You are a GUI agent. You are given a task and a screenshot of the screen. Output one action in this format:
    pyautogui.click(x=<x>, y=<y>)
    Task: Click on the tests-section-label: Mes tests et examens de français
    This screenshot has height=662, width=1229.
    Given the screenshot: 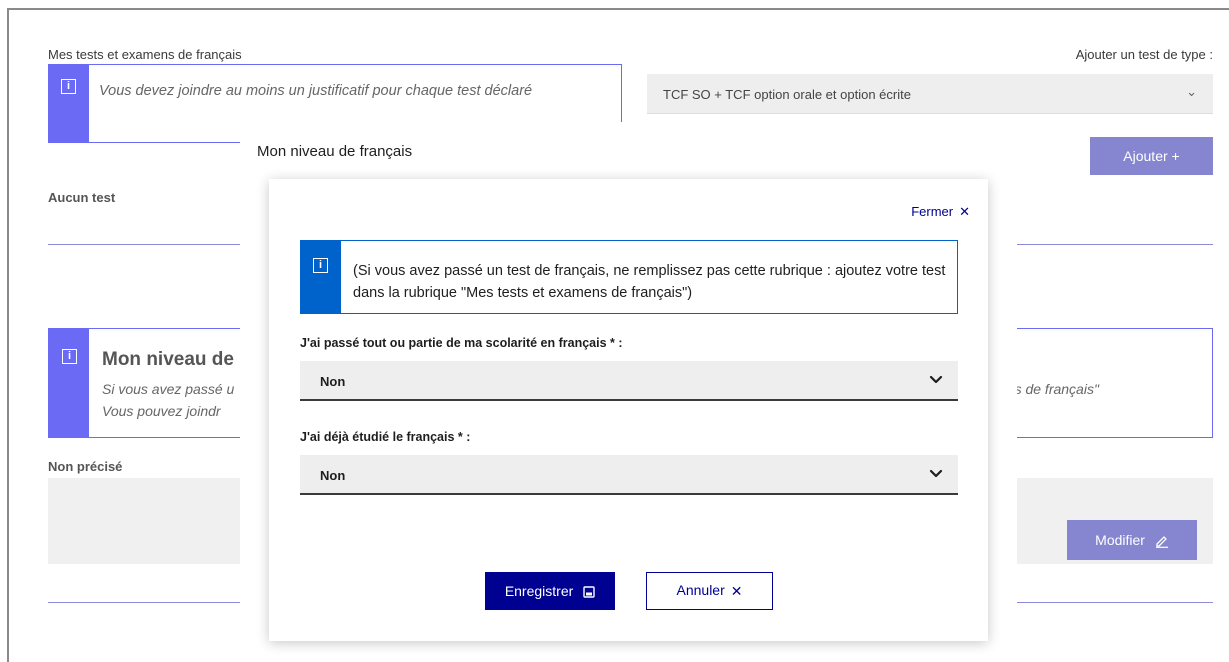 What is the action you would take?
    pyautogui.click(x=145, y=54)
    